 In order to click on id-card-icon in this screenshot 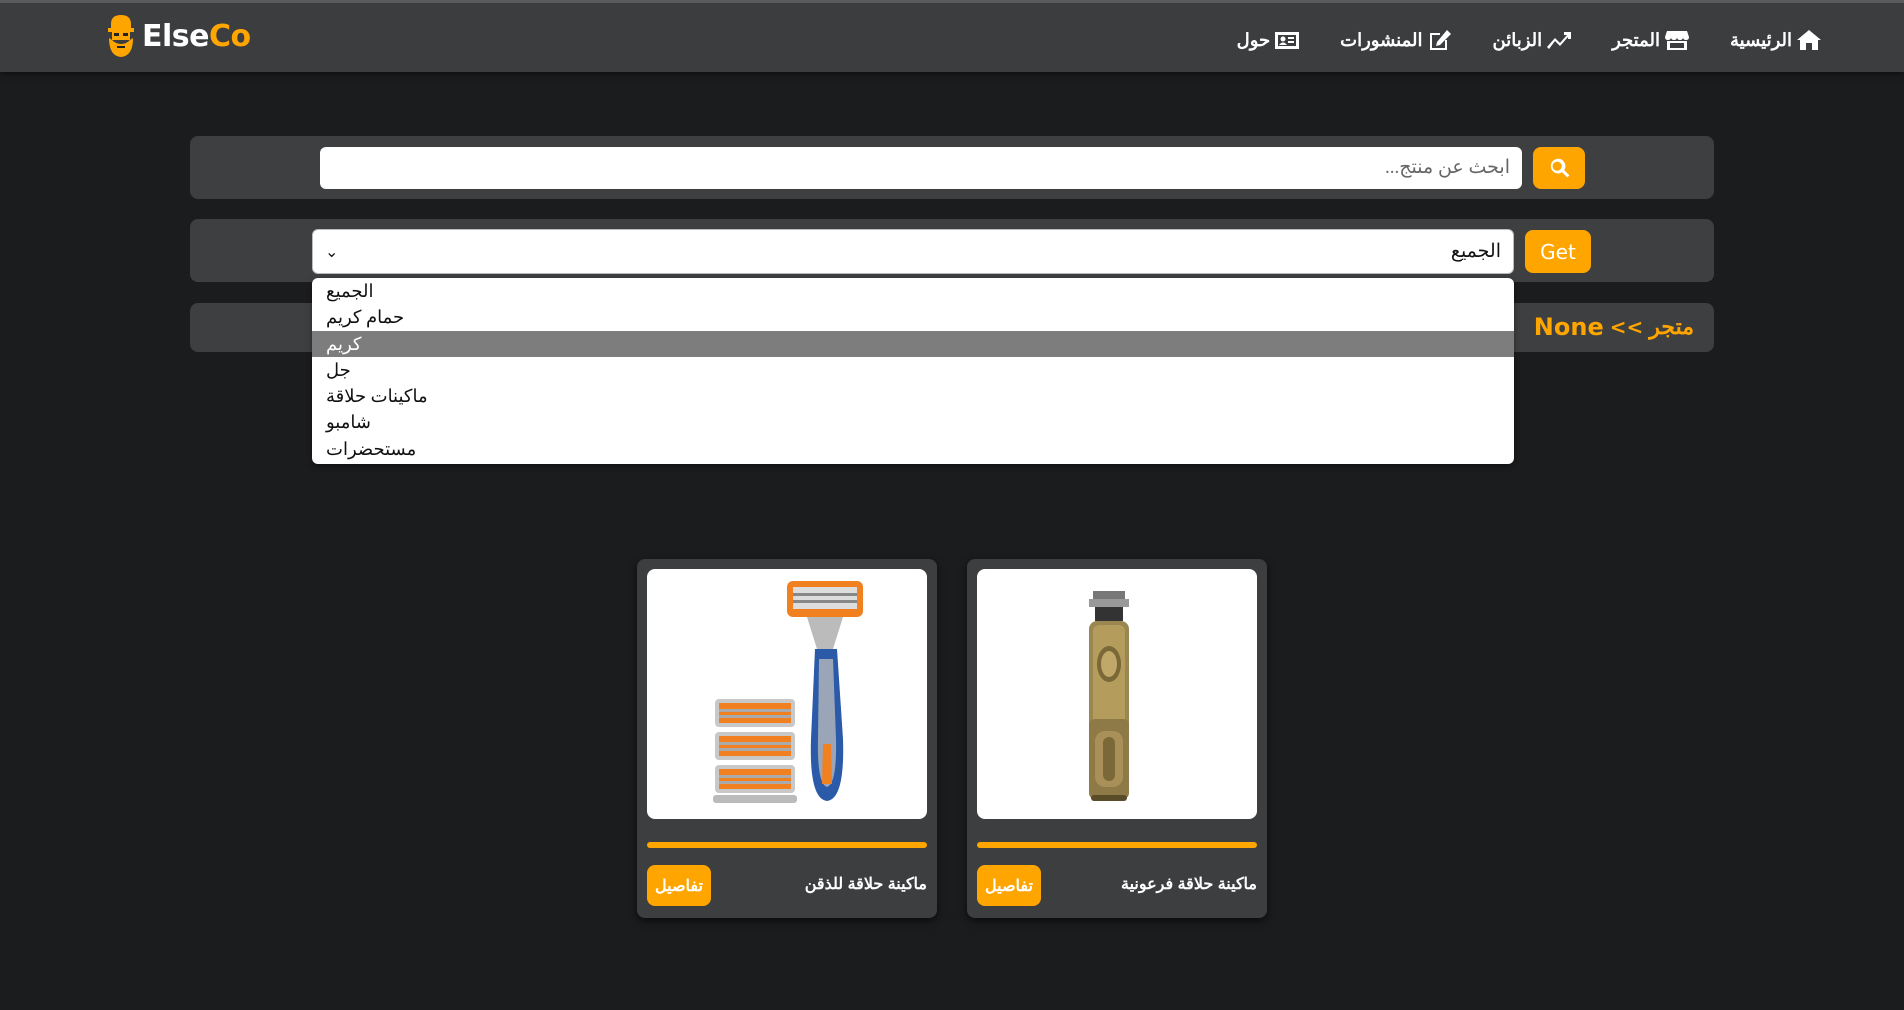, I will do `click(1287, 40)`.